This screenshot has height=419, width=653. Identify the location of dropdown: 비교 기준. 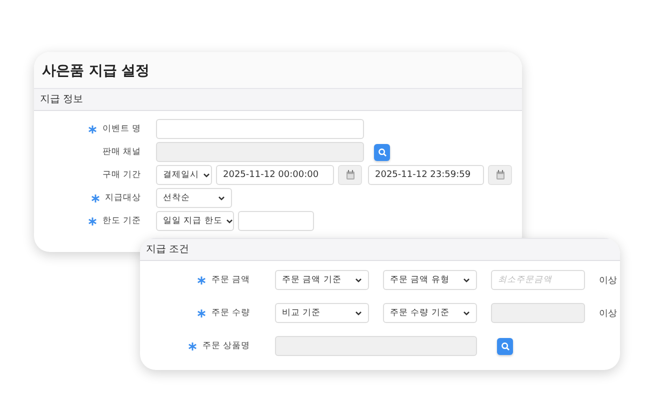
(322, 313).